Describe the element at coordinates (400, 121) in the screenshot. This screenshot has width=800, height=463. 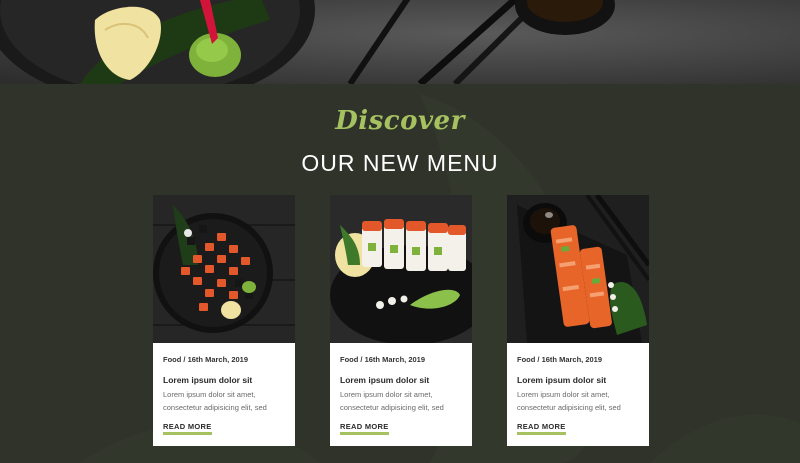
I see `section-script-title: Discover` at that location.